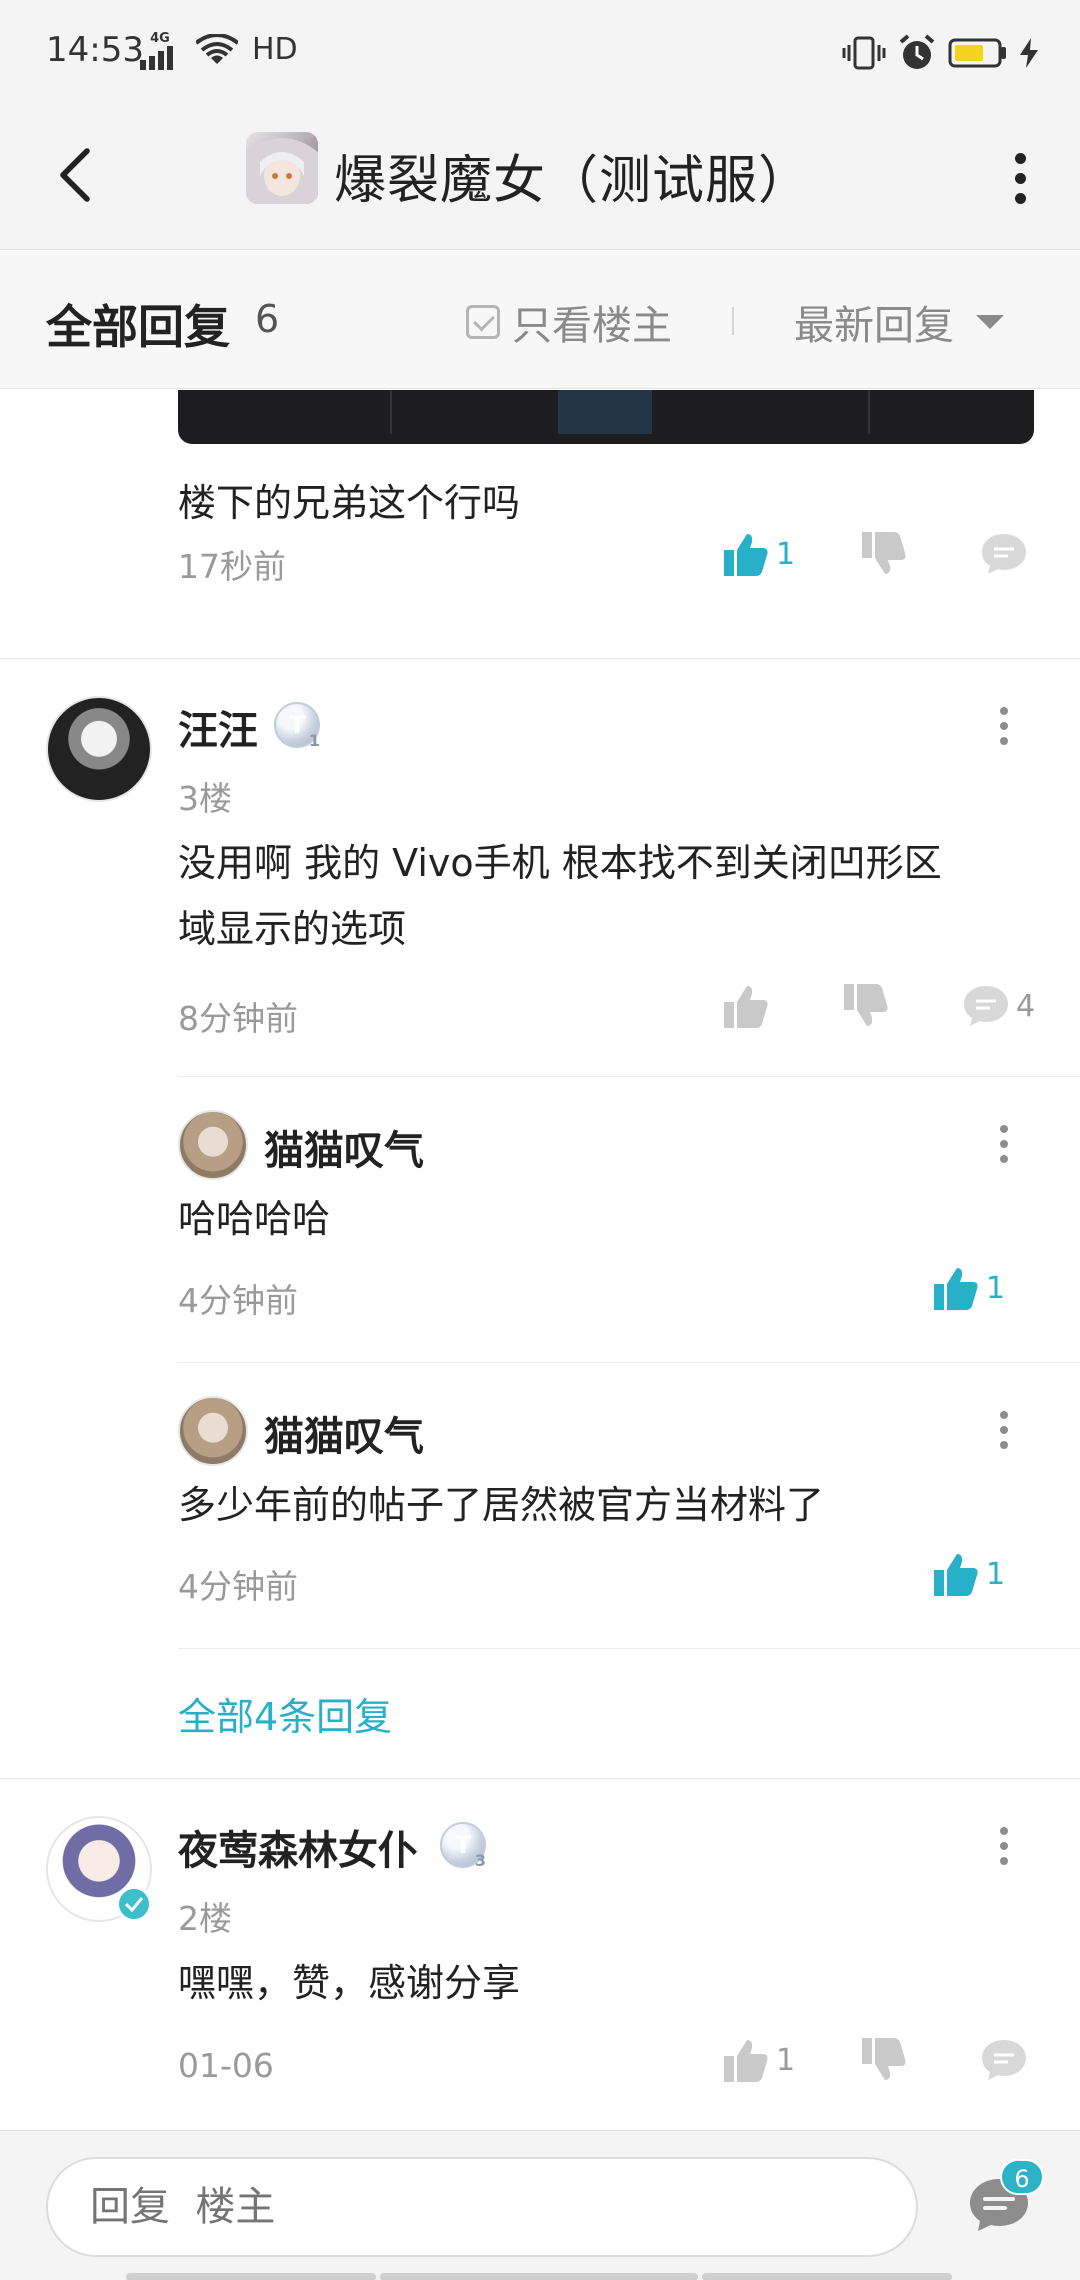 The width and height of the screenshot is (1080, 2280). Describe the element at coordinates (349, 1983) in the screenshot. I see `comment-text: 嘿嘿，赞，感谢分享` at that location.